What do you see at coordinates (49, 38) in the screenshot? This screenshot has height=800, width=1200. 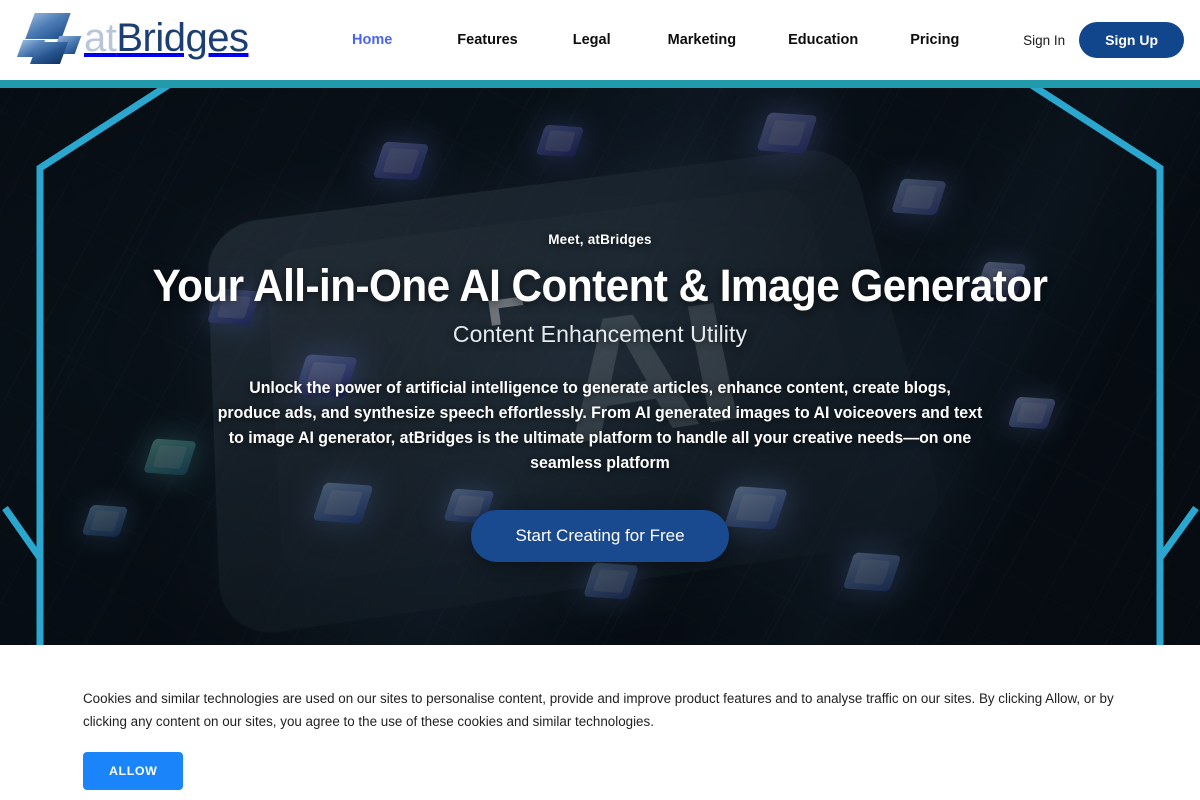 I see `atbridges-logo-icon` at bounding box center [49, 38].